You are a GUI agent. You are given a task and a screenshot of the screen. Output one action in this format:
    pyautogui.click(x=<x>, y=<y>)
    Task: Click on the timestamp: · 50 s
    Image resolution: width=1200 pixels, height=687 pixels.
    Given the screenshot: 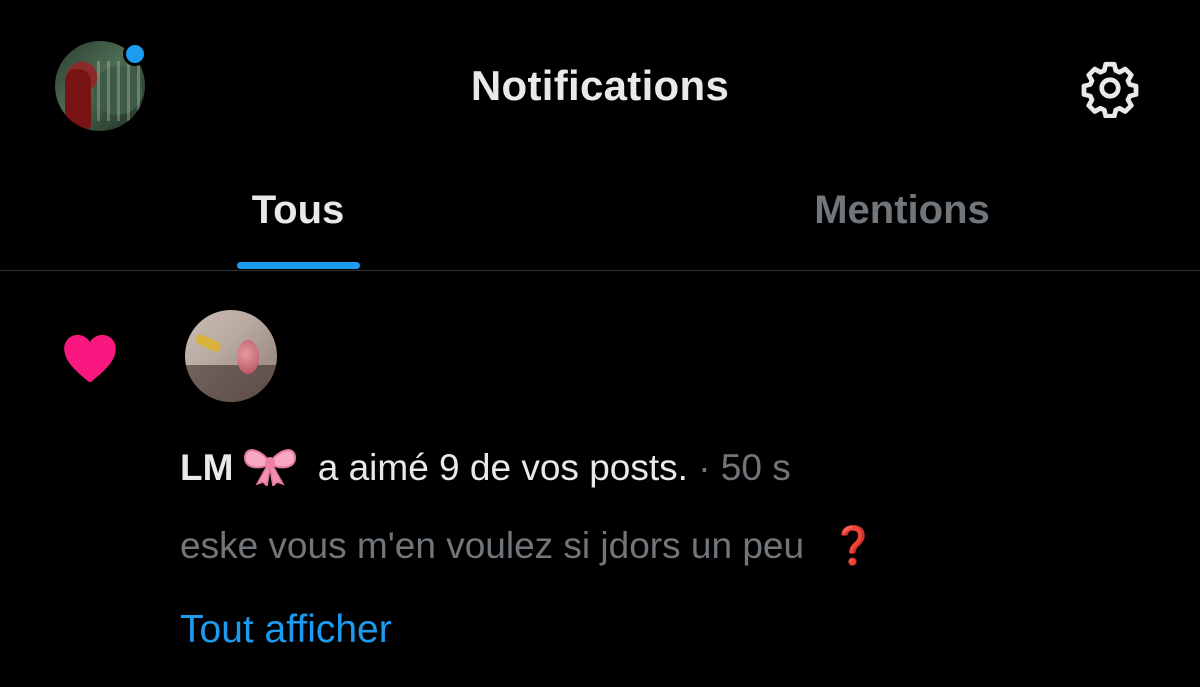 What is the action you would take?
    pyautogui.click(x=744, y=467)
    